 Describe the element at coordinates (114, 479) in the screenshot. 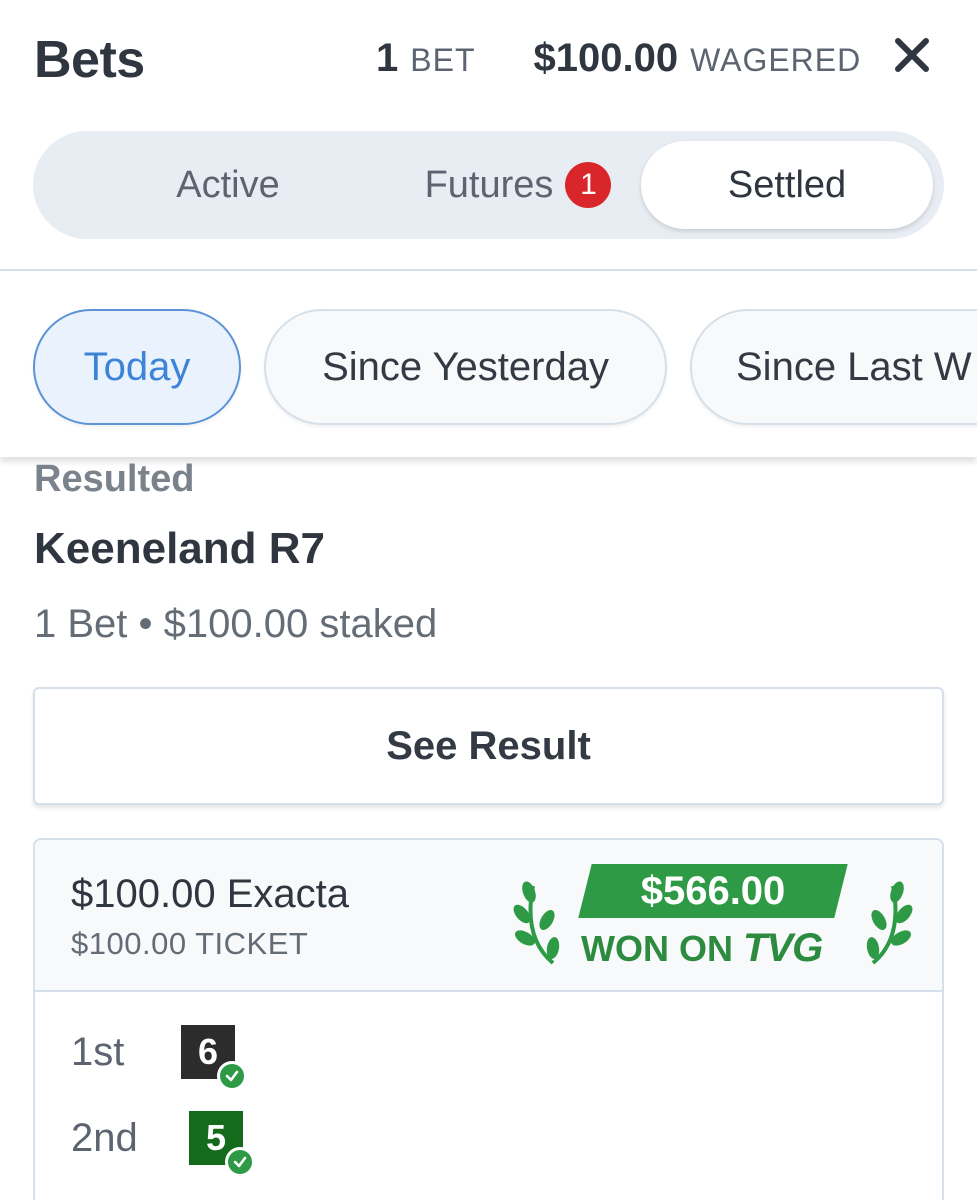

I see `status-heading: Resulted` at that location.